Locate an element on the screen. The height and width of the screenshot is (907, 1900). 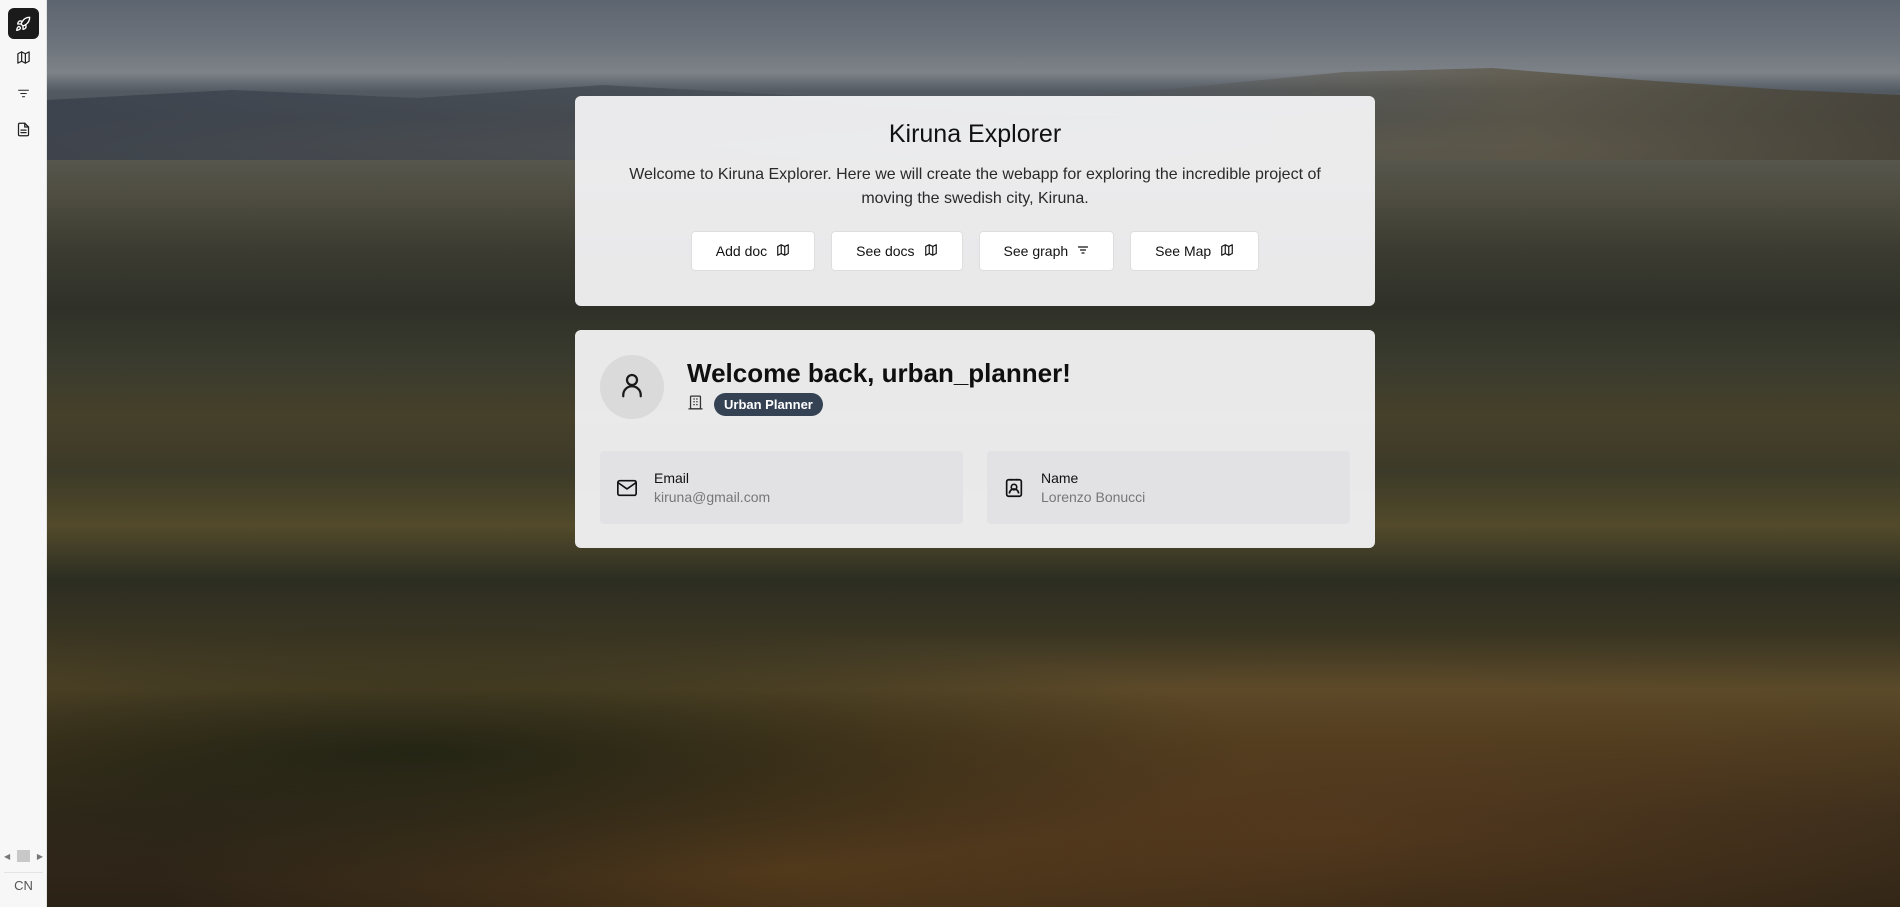
sidebar-item-map is located at coordinates (23, 59).